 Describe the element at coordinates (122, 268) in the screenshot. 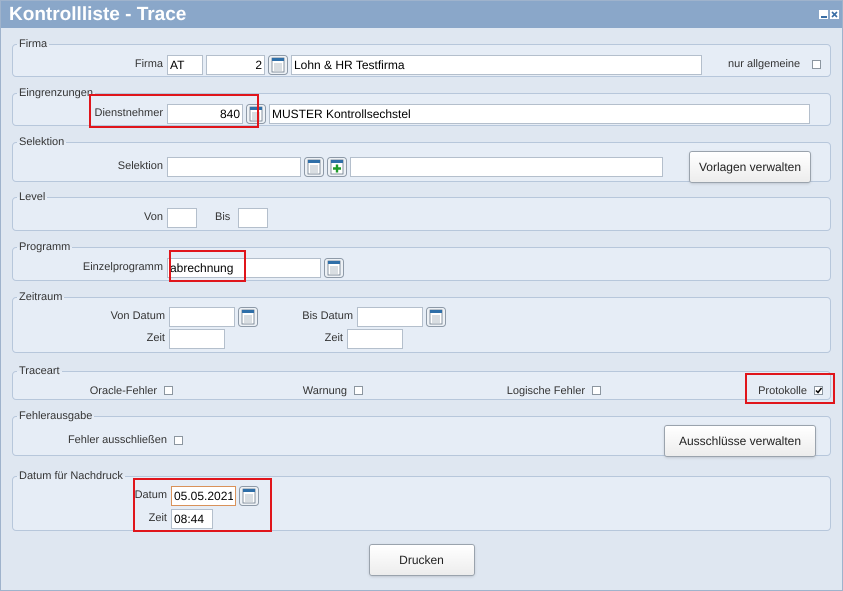

I see `field-label: Einzelprogramm` at that location.